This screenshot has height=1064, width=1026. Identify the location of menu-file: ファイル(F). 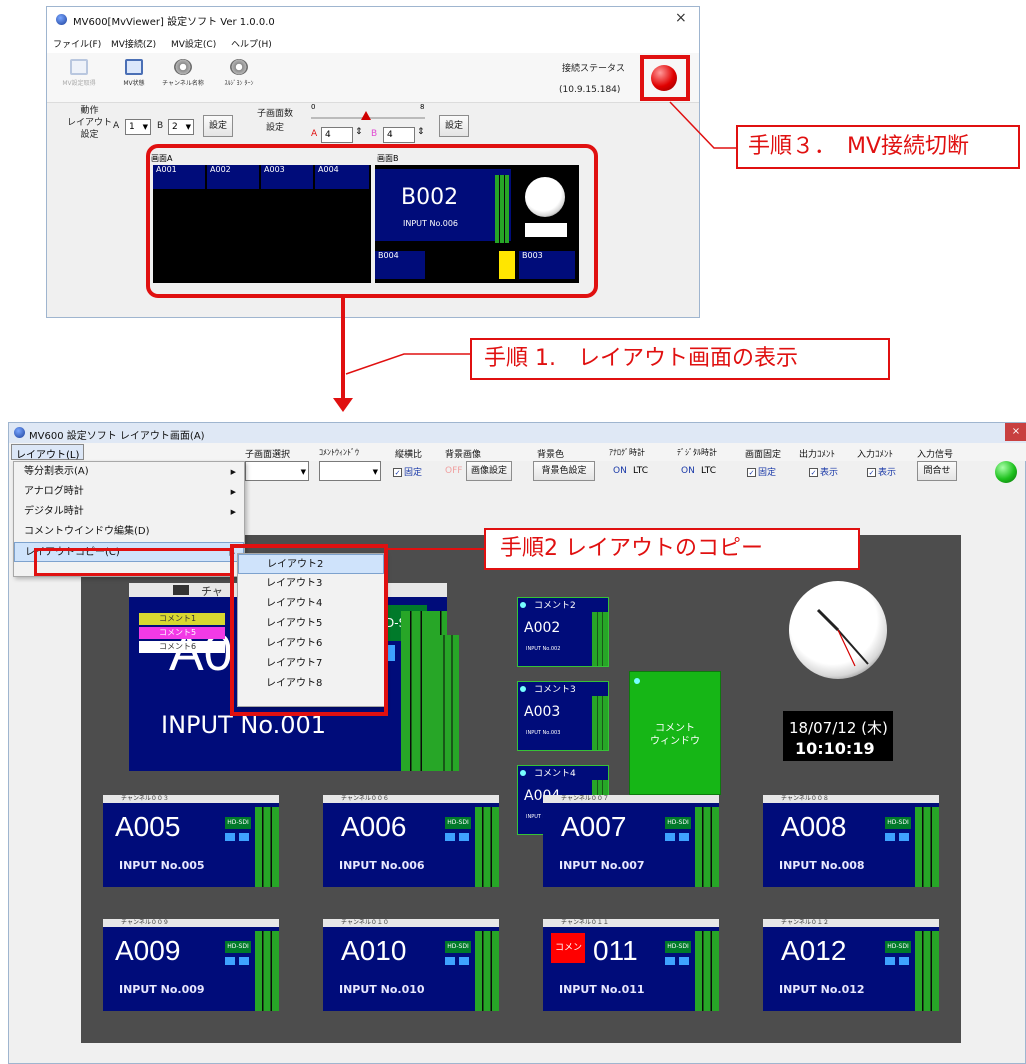
(77, 43).